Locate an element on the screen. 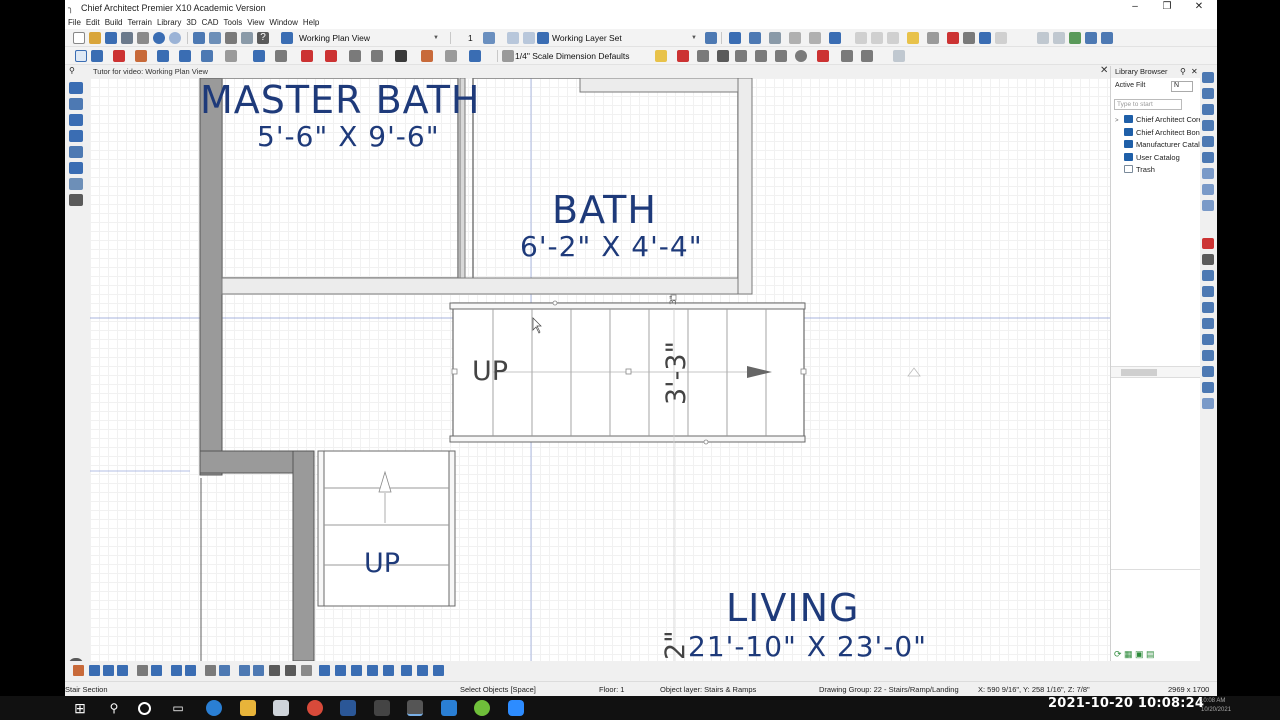  auto-landing-icon is located at coordinates (340, 670).